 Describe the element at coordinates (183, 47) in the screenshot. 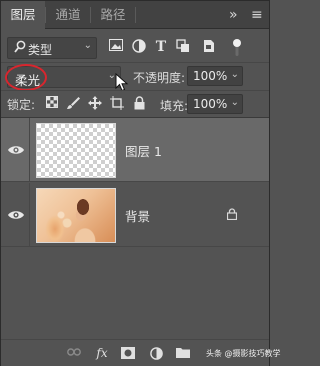

I see `shape-filter-icon` at that location.